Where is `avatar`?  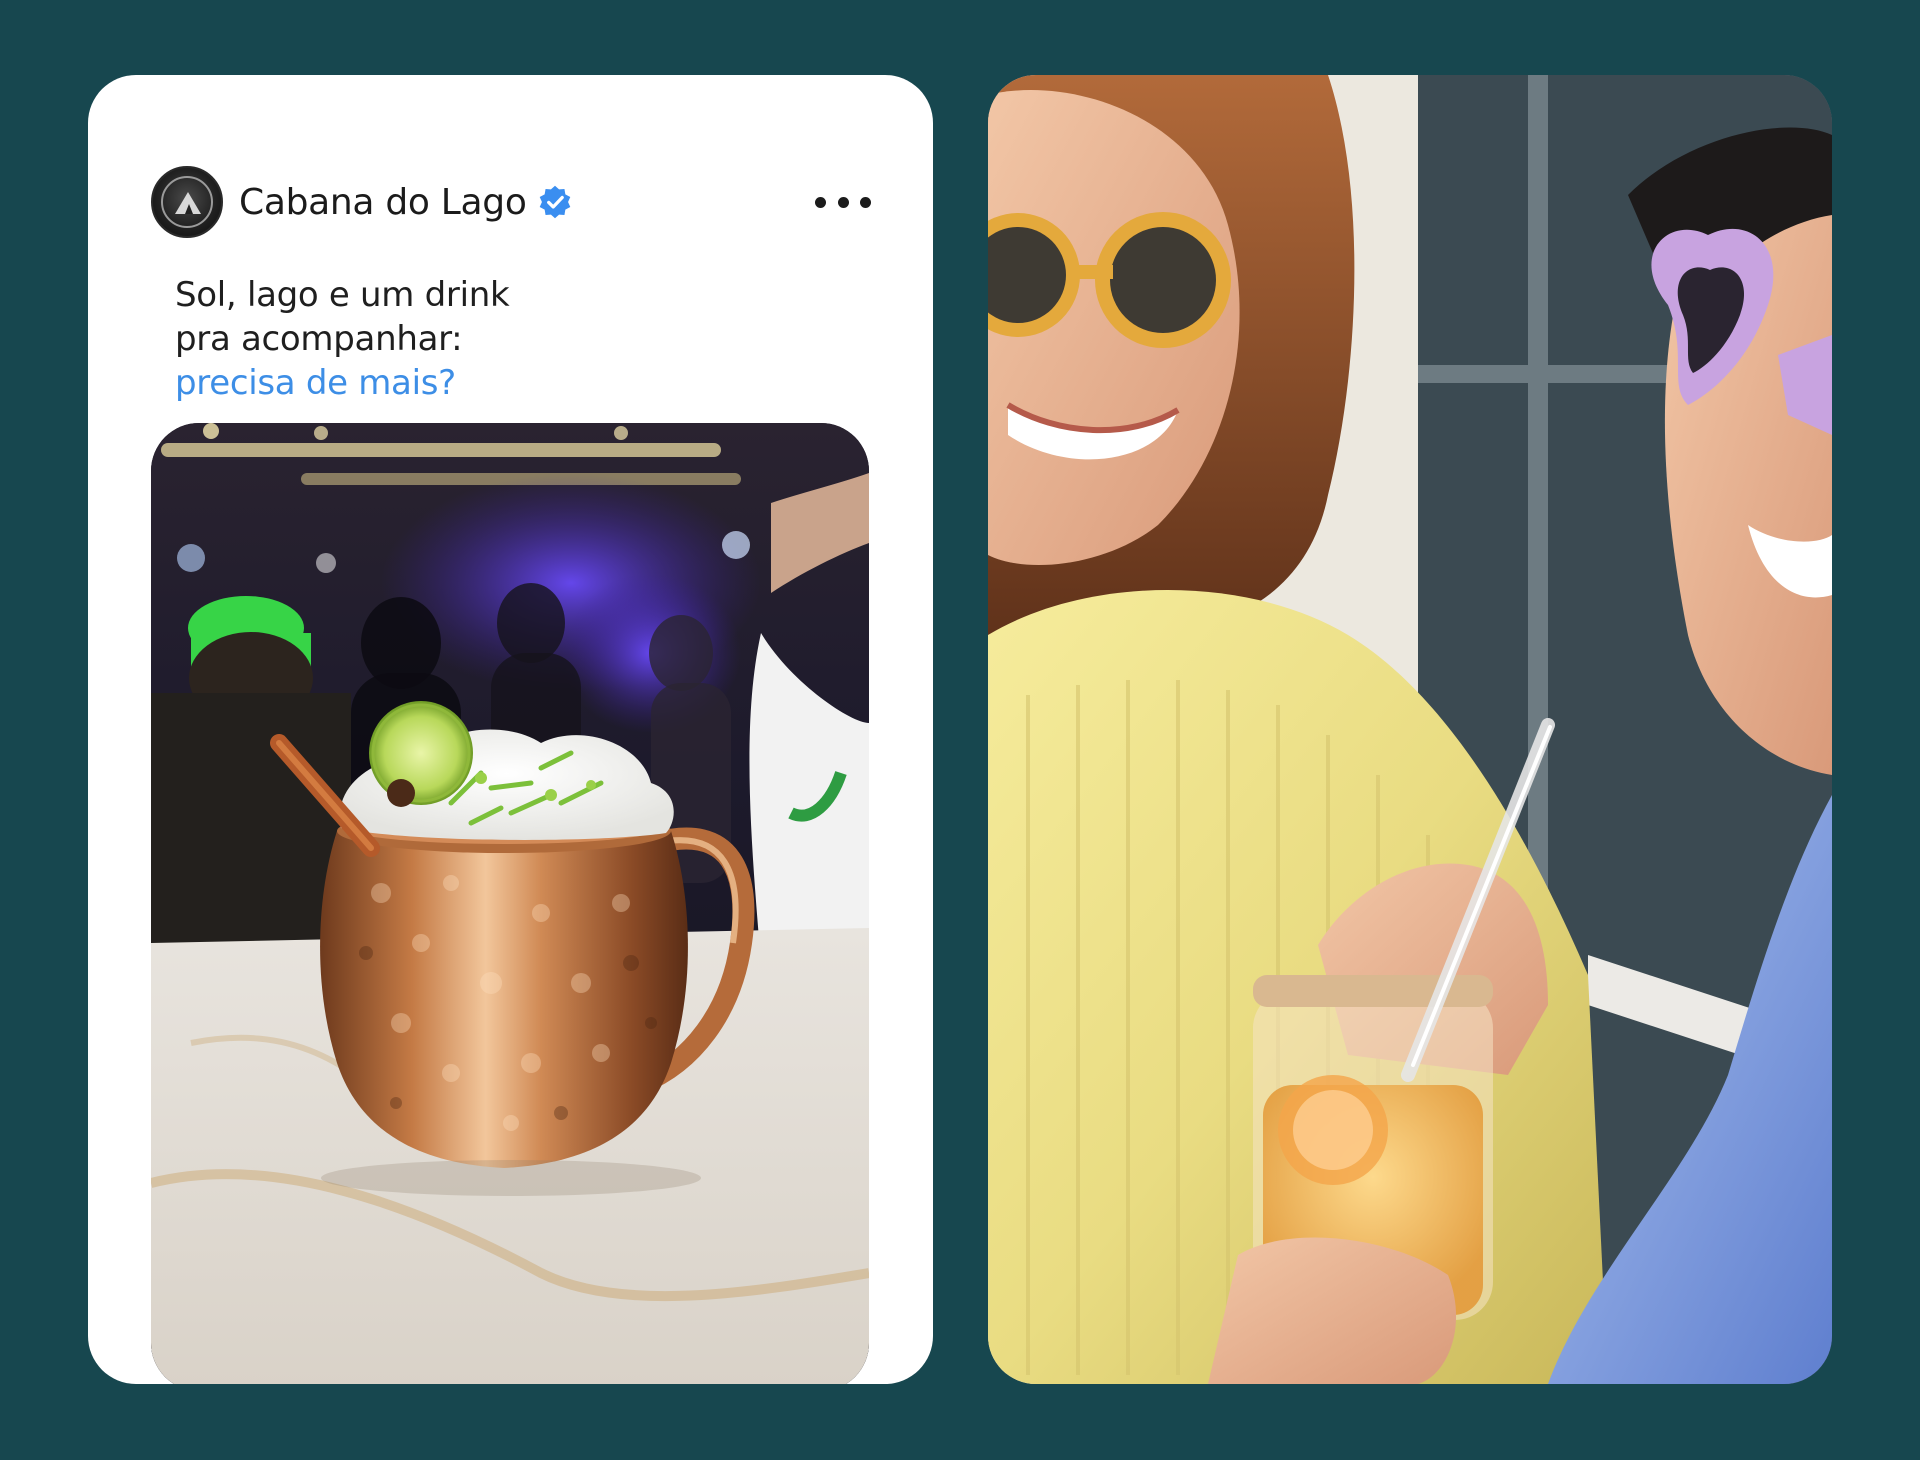 avatar is located at coordinates (187, 202).